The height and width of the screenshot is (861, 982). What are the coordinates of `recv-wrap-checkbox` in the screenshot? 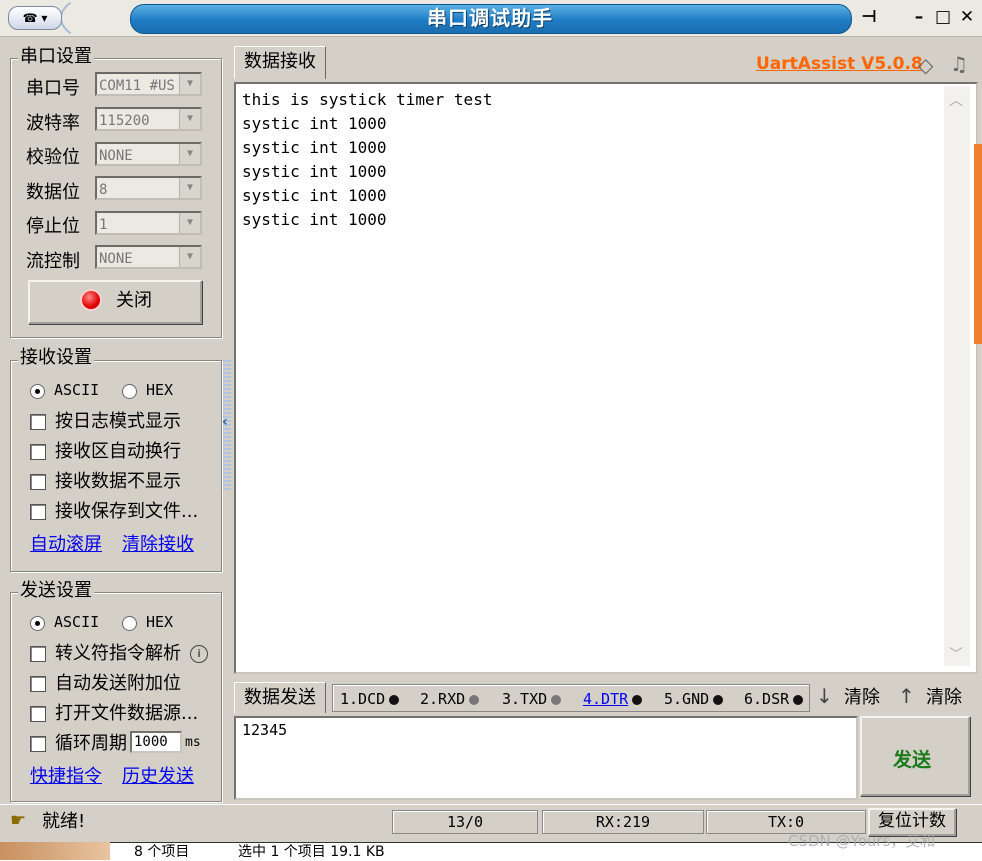 It's located at (38, 452).